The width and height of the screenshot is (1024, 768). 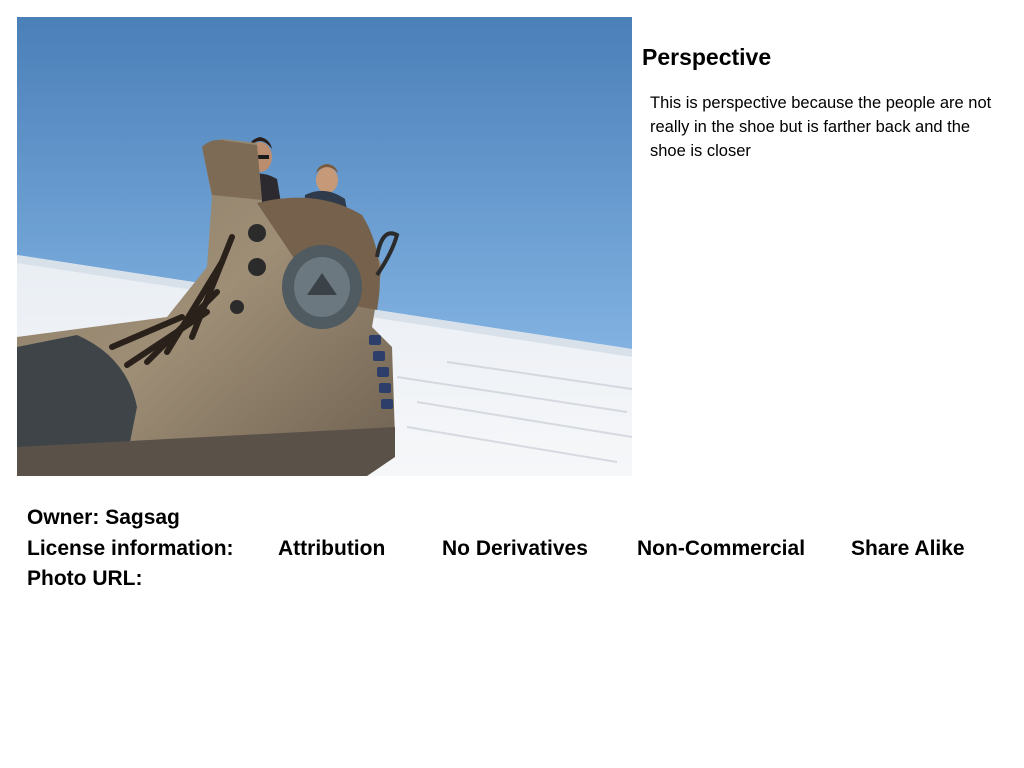 I want to click on slide-title: Perspective, so click(x=707, y=57).